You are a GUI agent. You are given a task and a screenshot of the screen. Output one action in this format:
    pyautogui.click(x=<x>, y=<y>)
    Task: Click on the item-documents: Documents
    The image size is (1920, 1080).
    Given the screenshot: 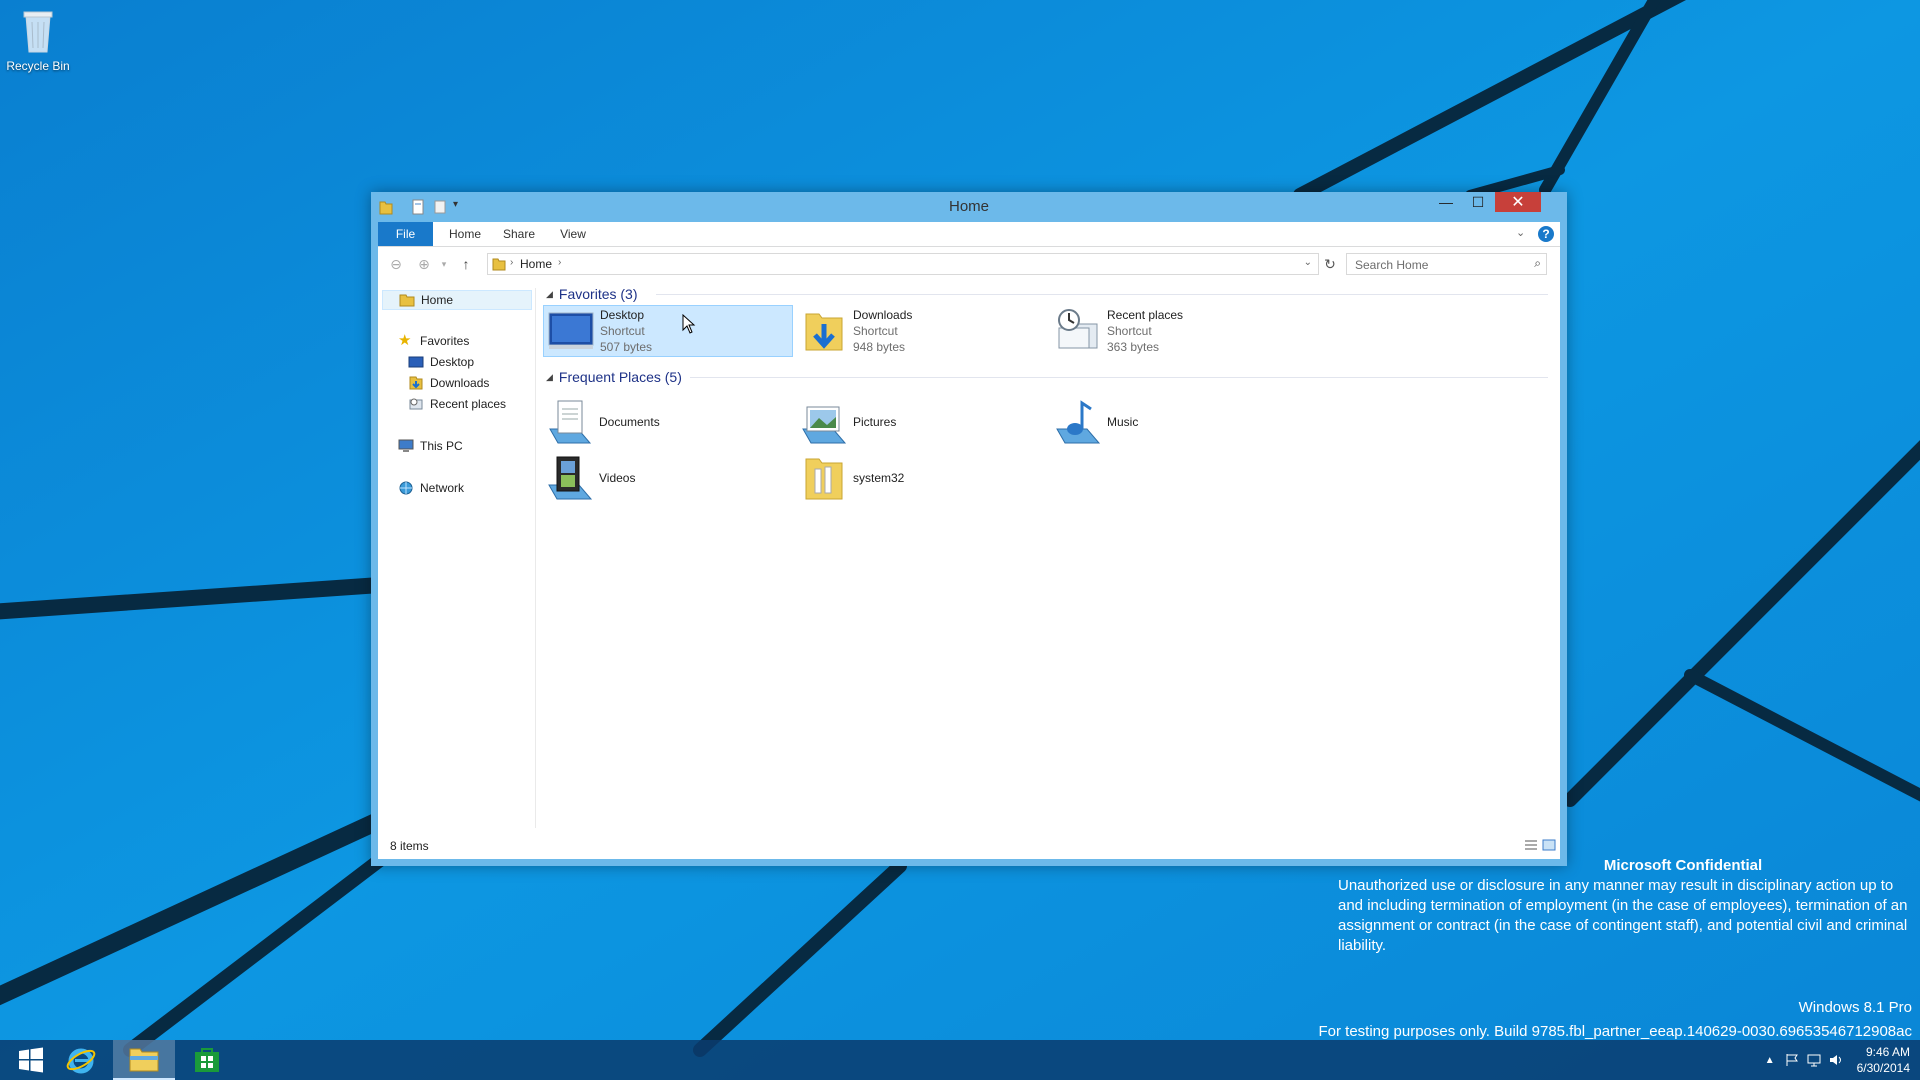 What is the action you would take?
    pyautogui.click(x=668, y=422)
    